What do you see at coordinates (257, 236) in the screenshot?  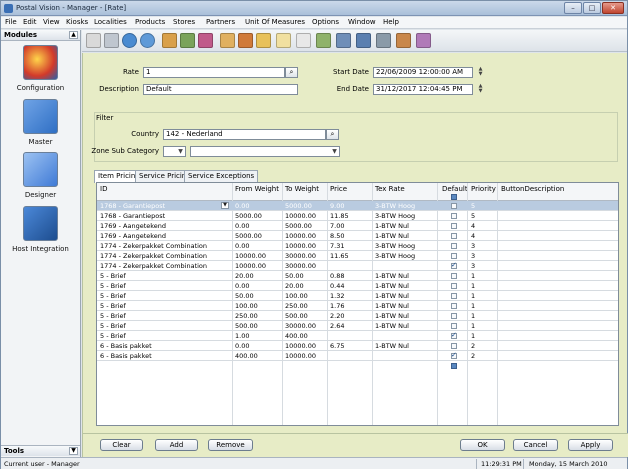 I see `cell-from: 5000.00` at bounding box center [257, 236].